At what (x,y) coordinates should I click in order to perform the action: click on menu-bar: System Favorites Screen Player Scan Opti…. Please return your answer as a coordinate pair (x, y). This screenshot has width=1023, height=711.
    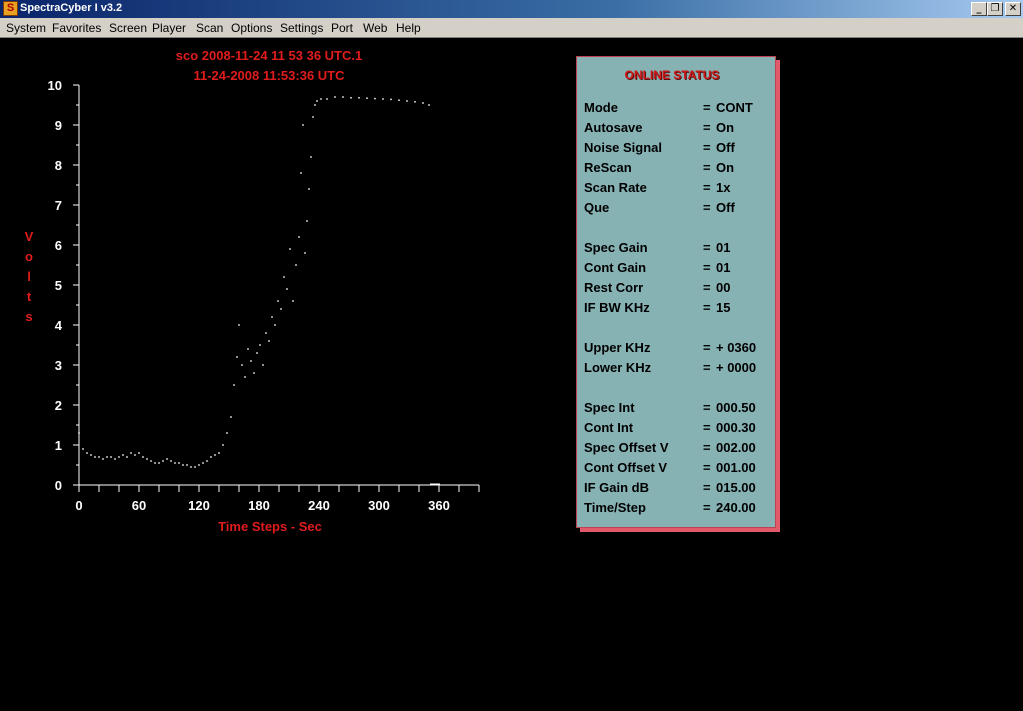
    Looking at the image, I should click on (511, 28).